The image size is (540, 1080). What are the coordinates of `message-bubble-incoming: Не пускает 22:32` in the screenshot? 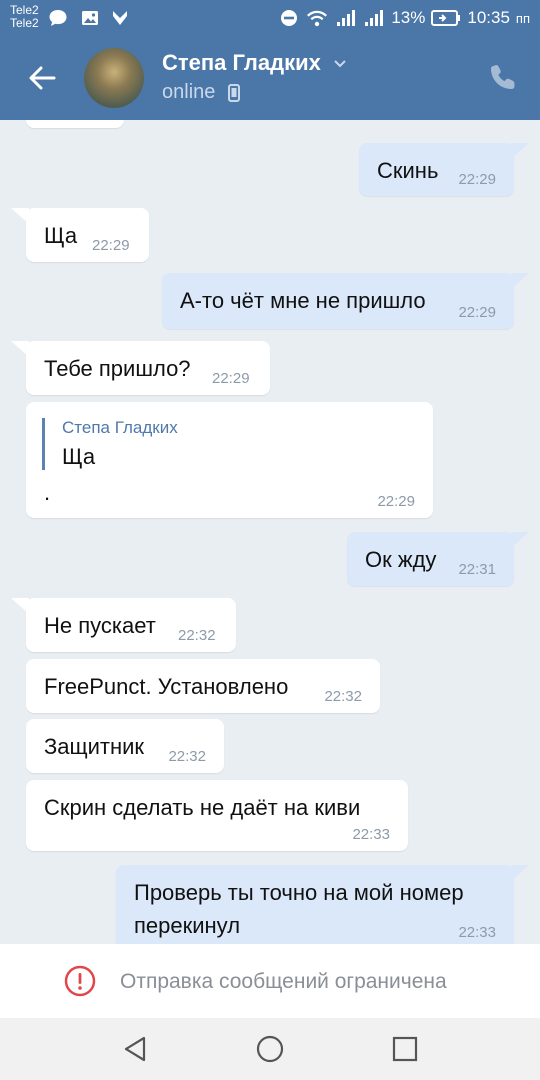 It's located at (131, 625).